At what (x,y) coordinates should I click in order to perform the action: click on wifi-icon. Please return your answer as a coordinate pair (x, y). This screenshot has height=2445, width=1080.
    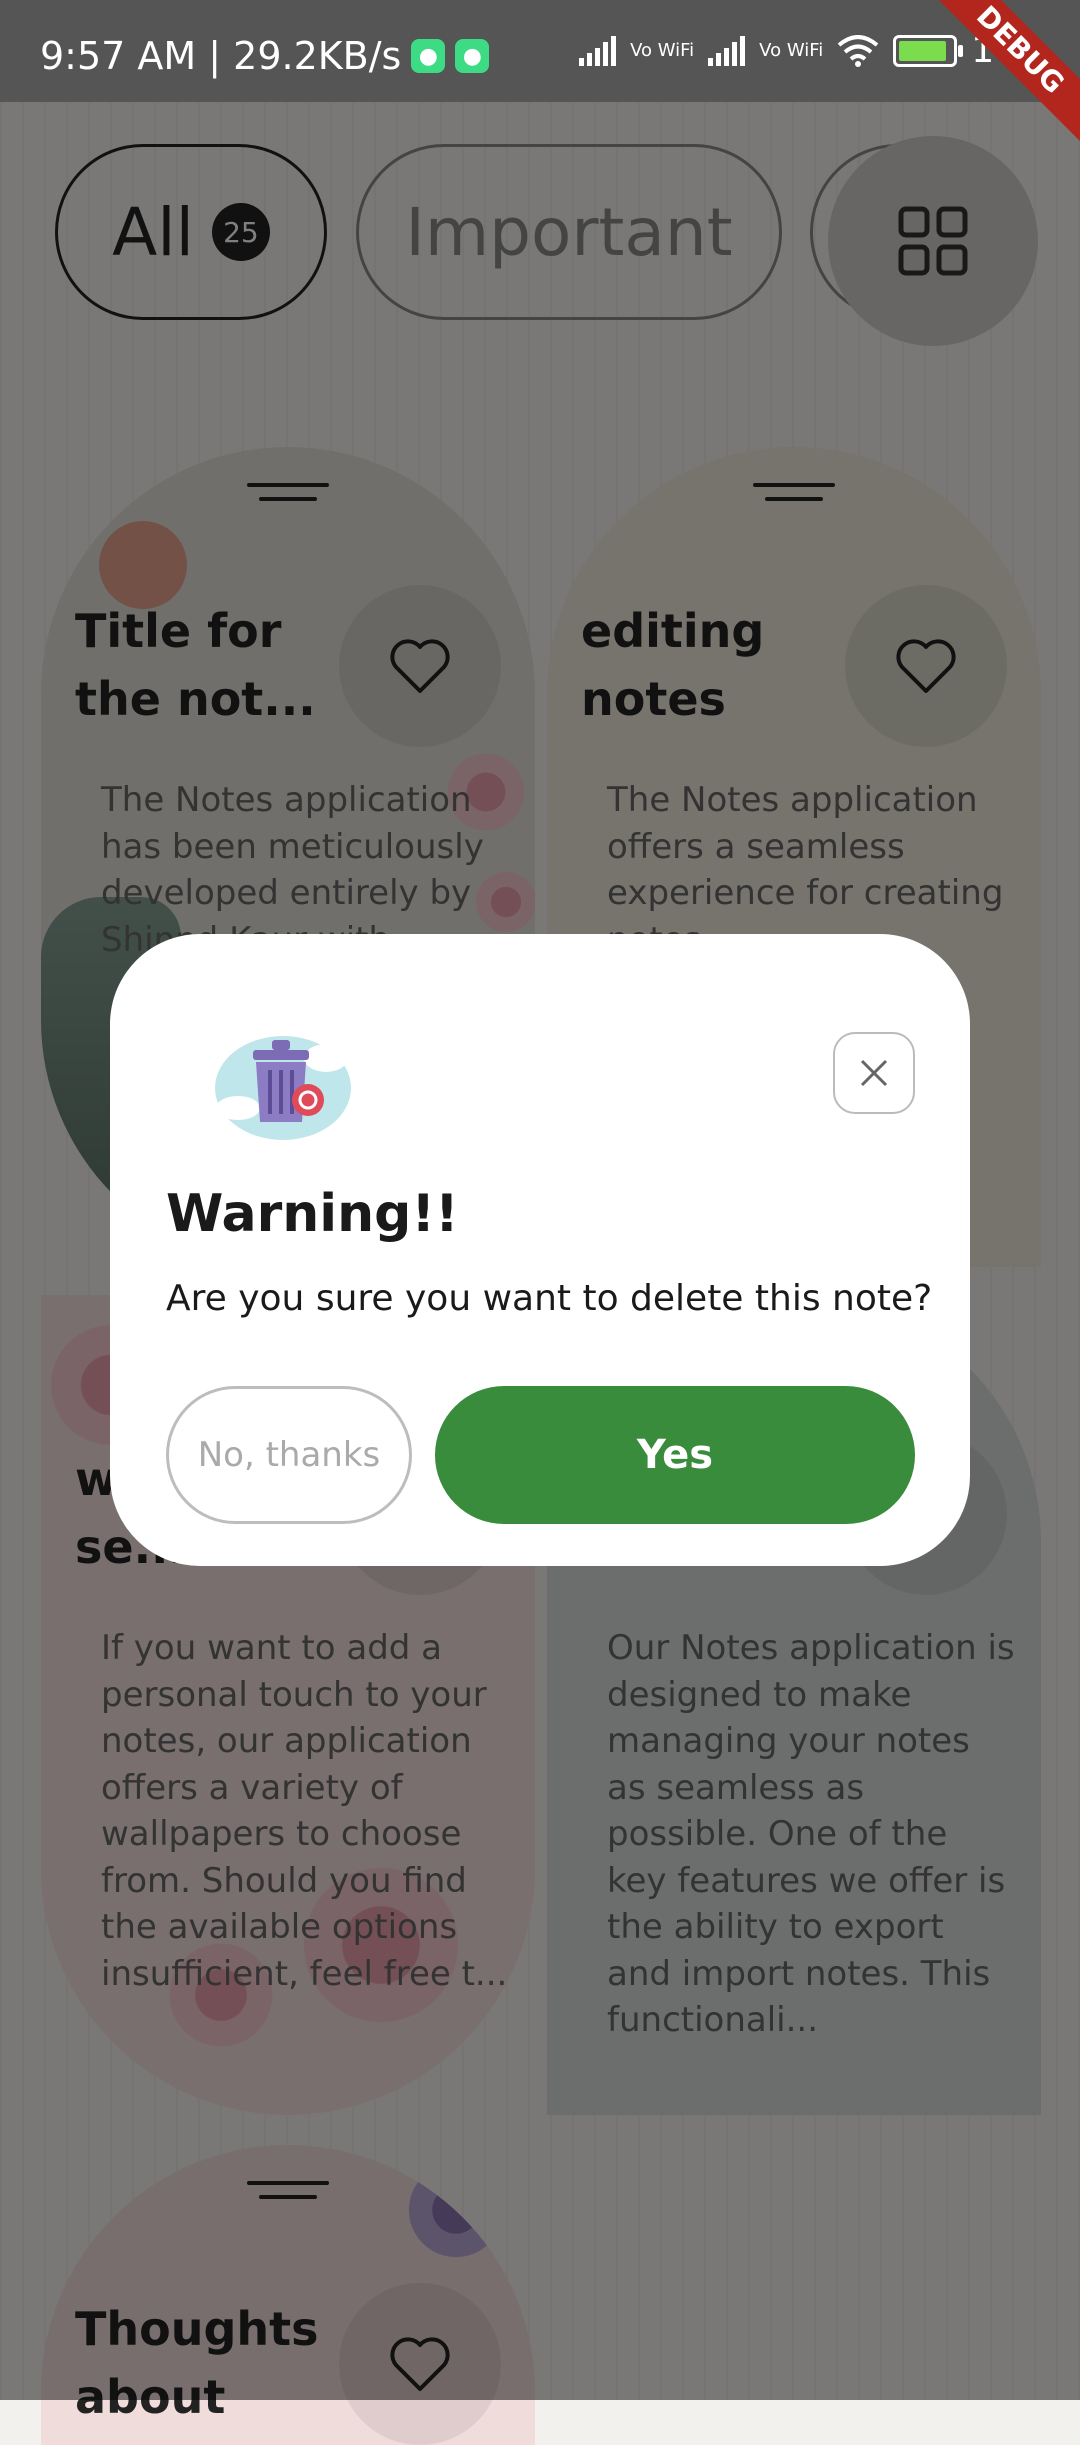
    Looking at the image, I should click on (858, 50).